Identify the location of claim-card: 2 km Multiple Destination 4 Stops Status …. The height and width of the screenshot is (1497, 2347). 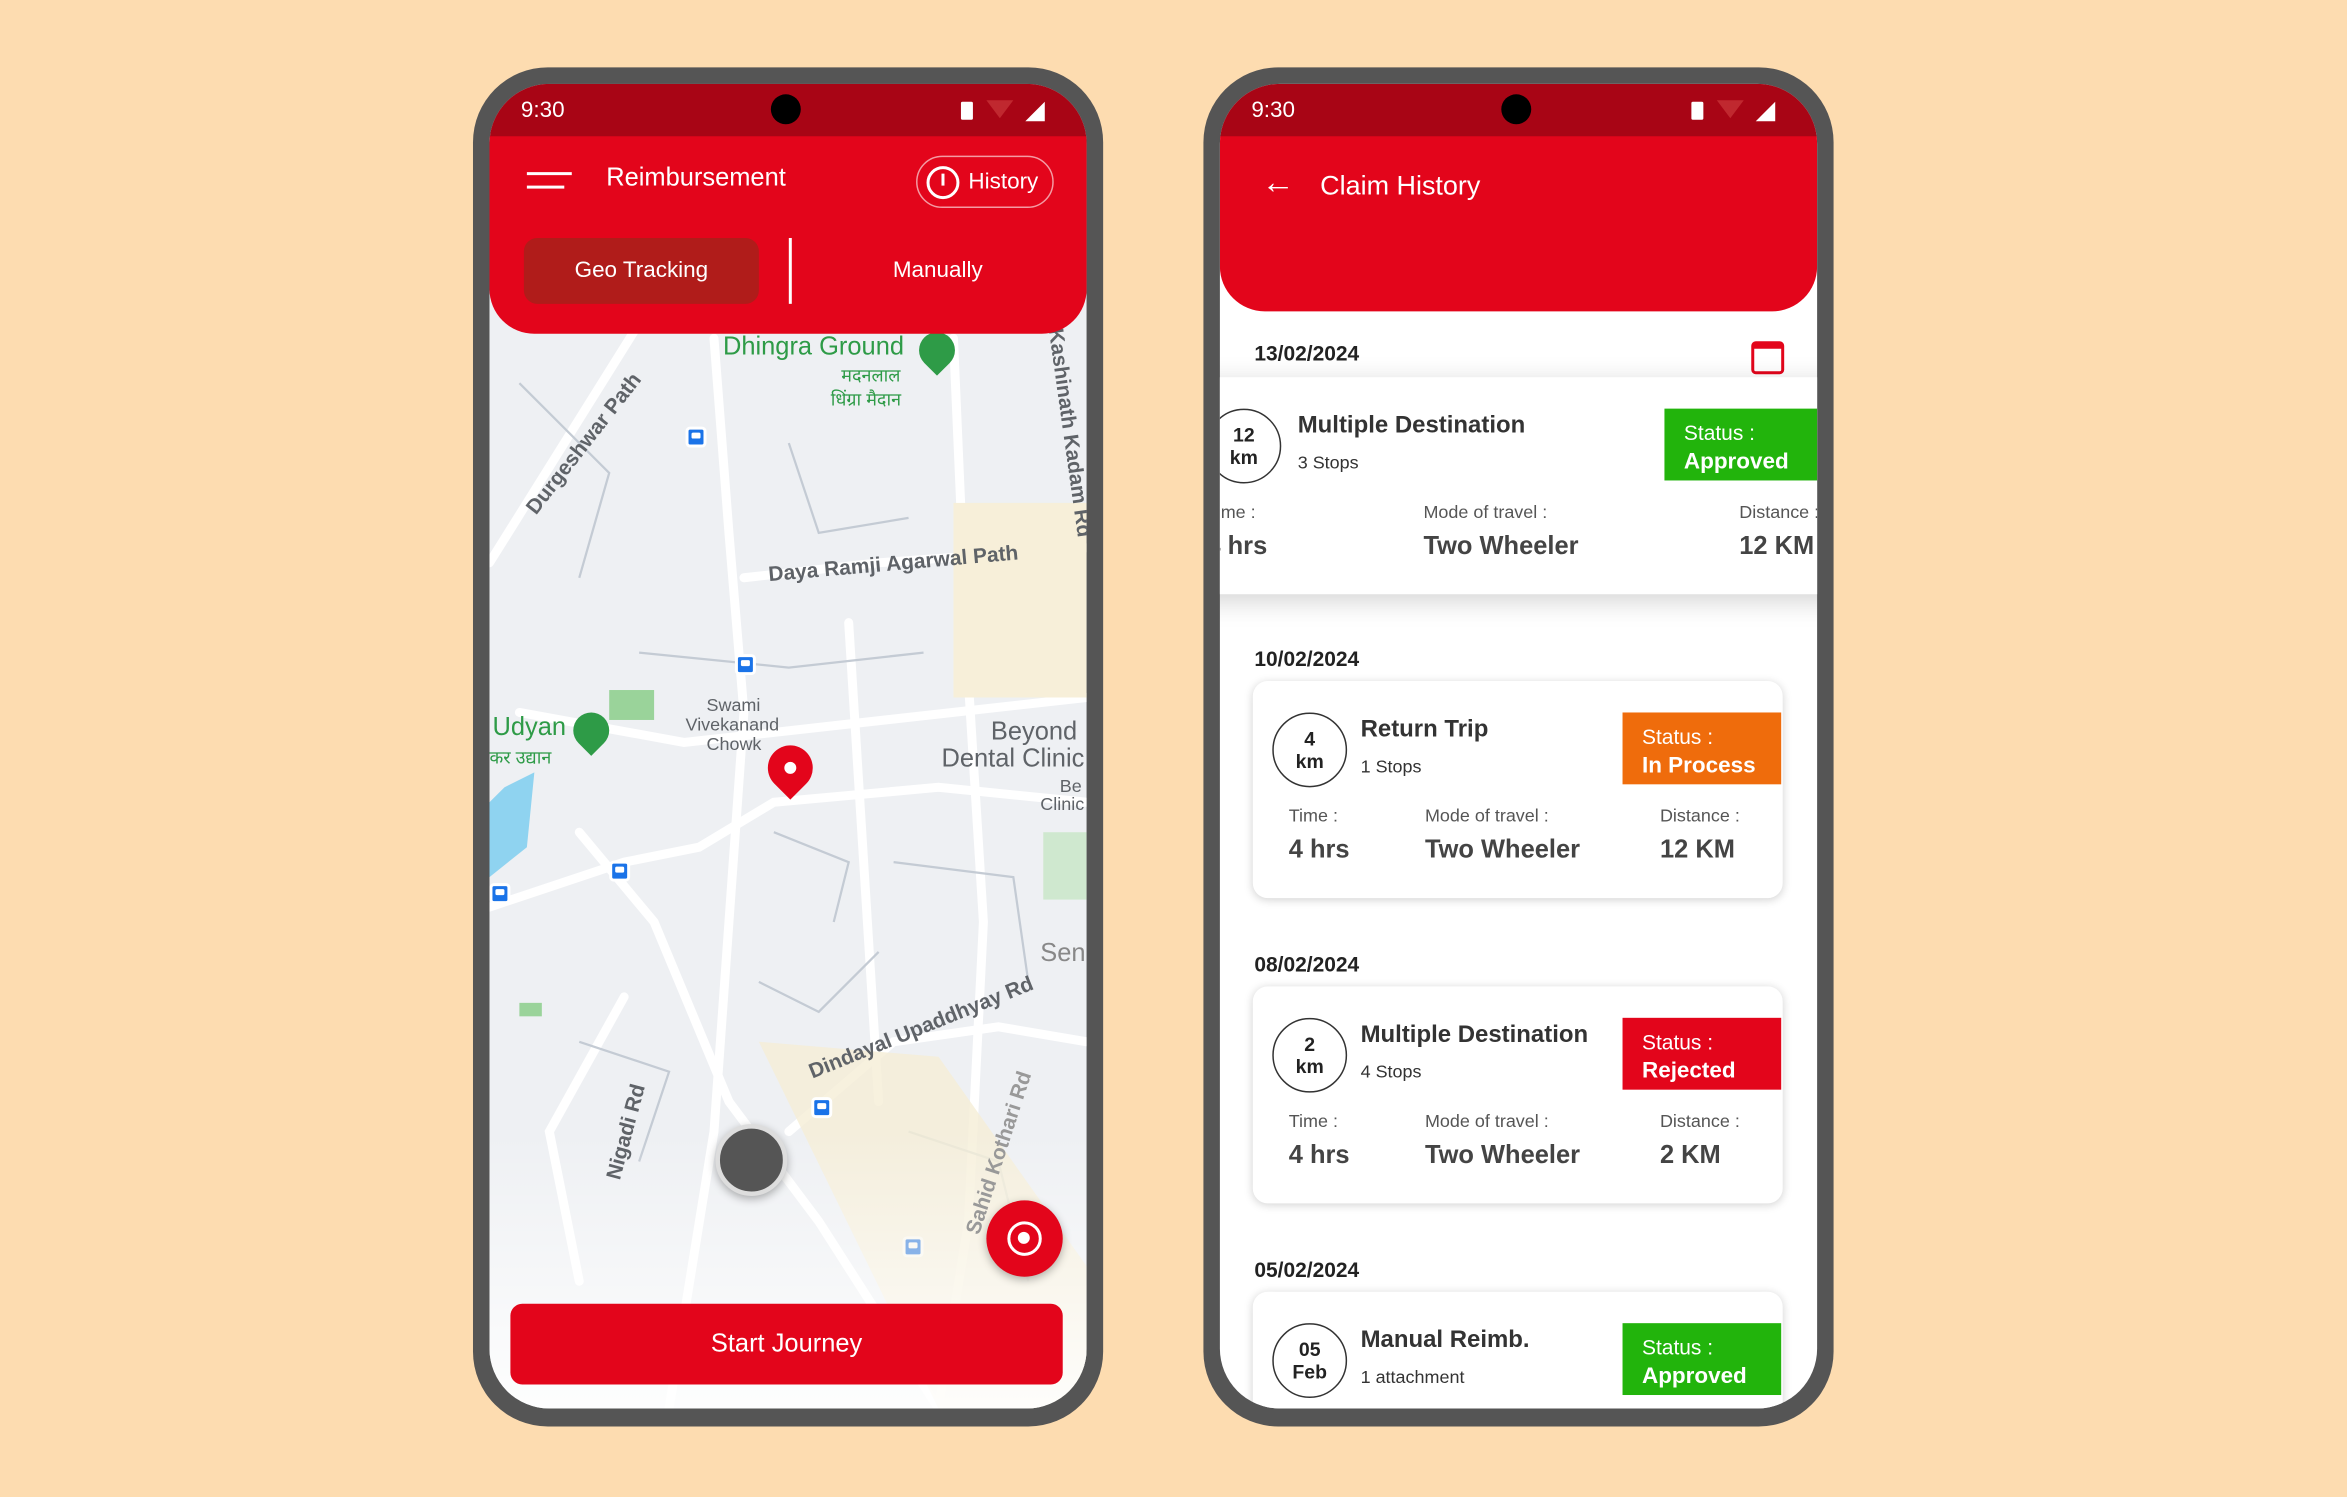
(1517, 1095).